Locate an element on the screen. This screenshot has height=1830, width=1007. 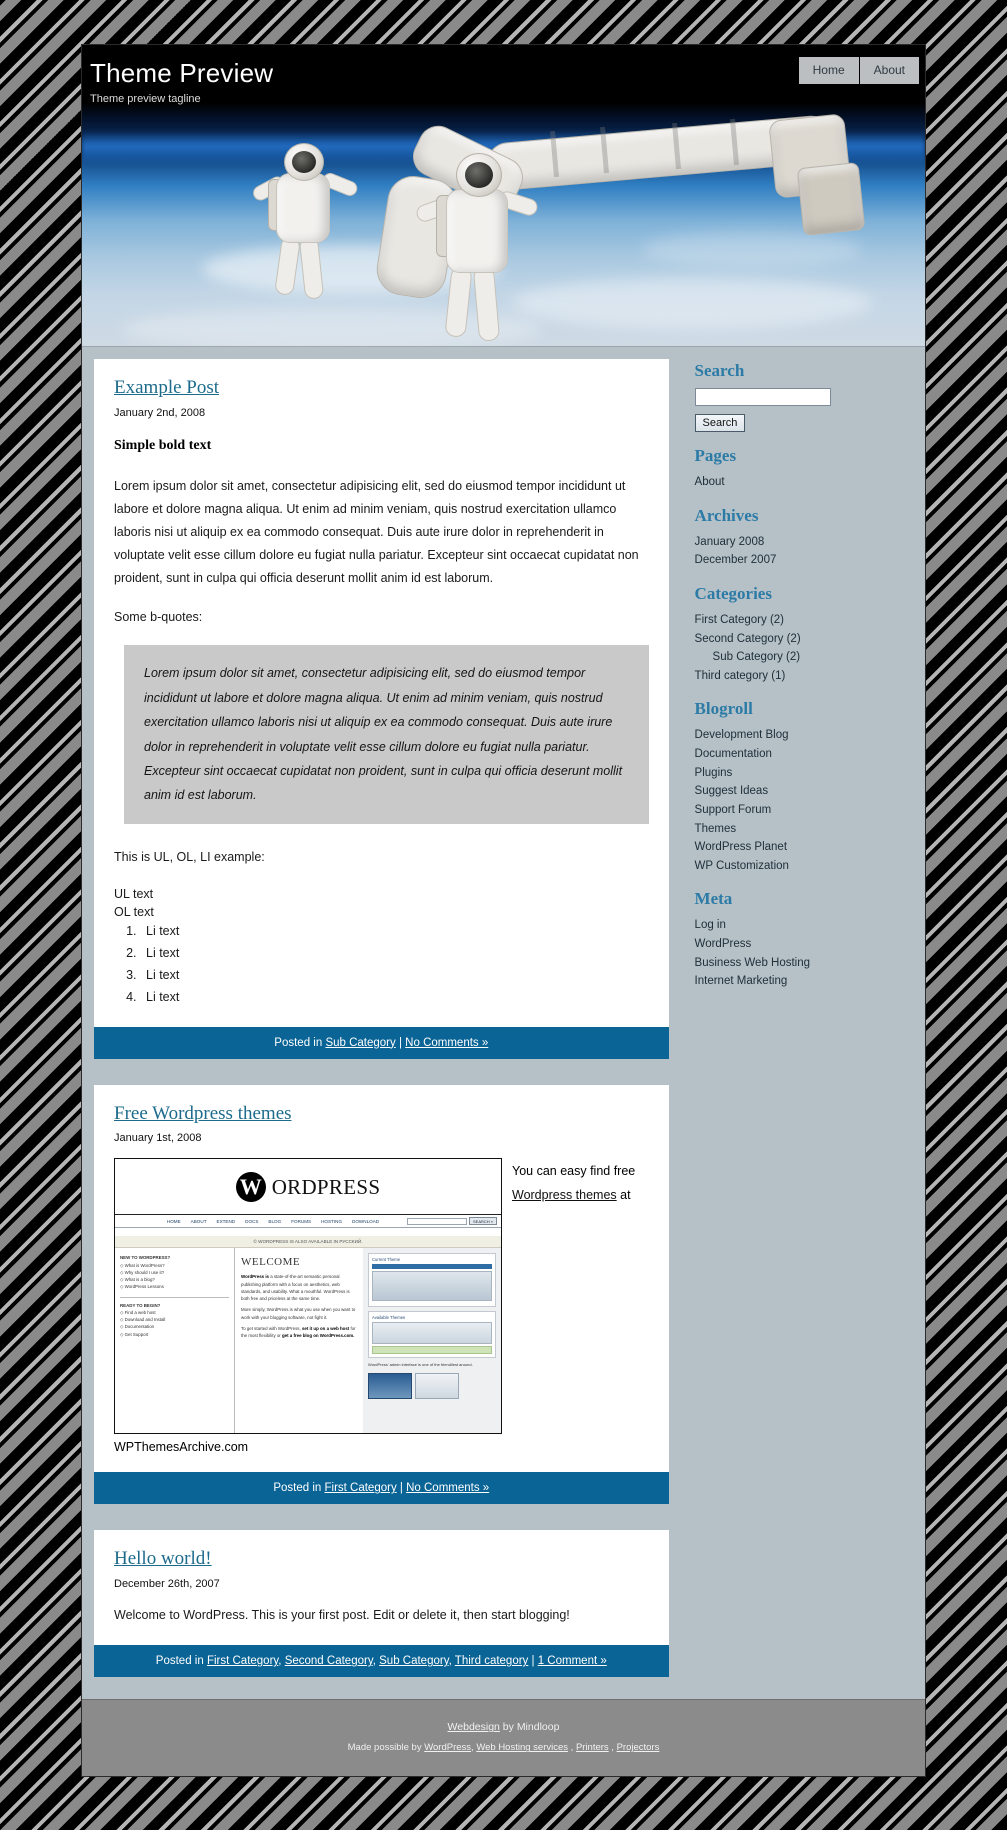
category-link: Third category (1) is located at coordinates (740, 676).